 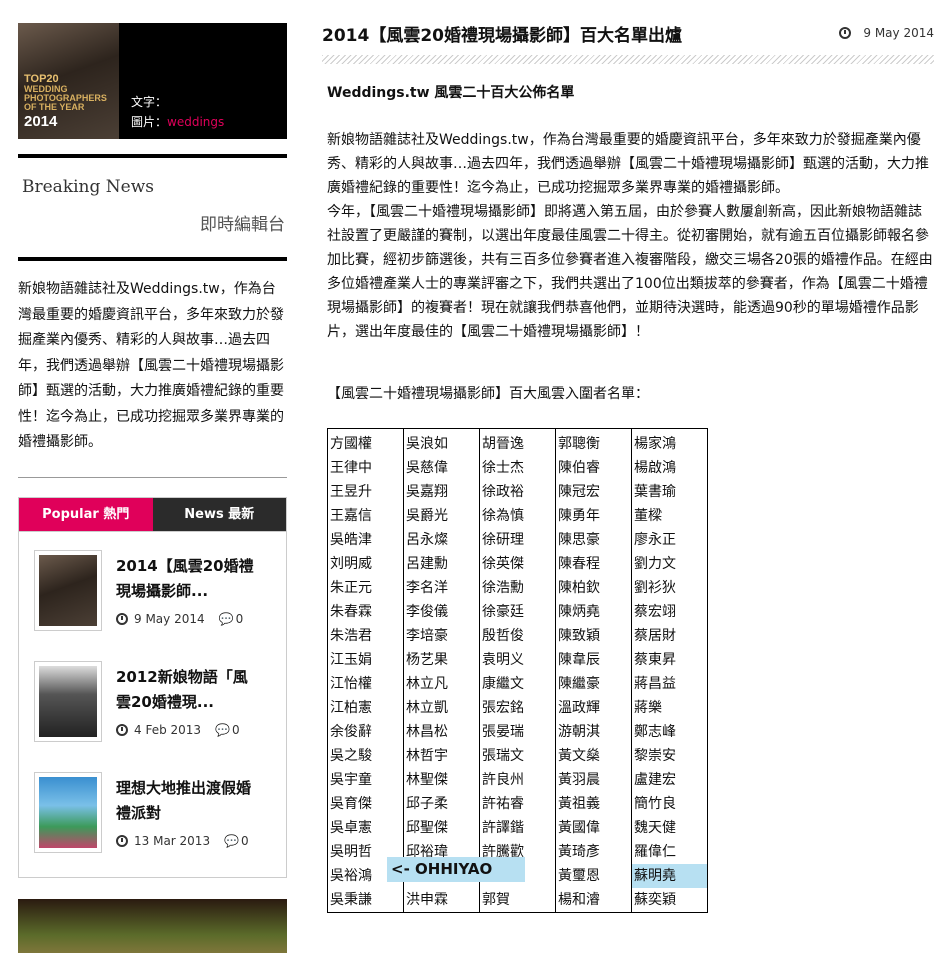 What do you see at coordinates (365, 492) in the screenshot?
I see `name-cell: 王昱升` at bounding box center [365, 492].